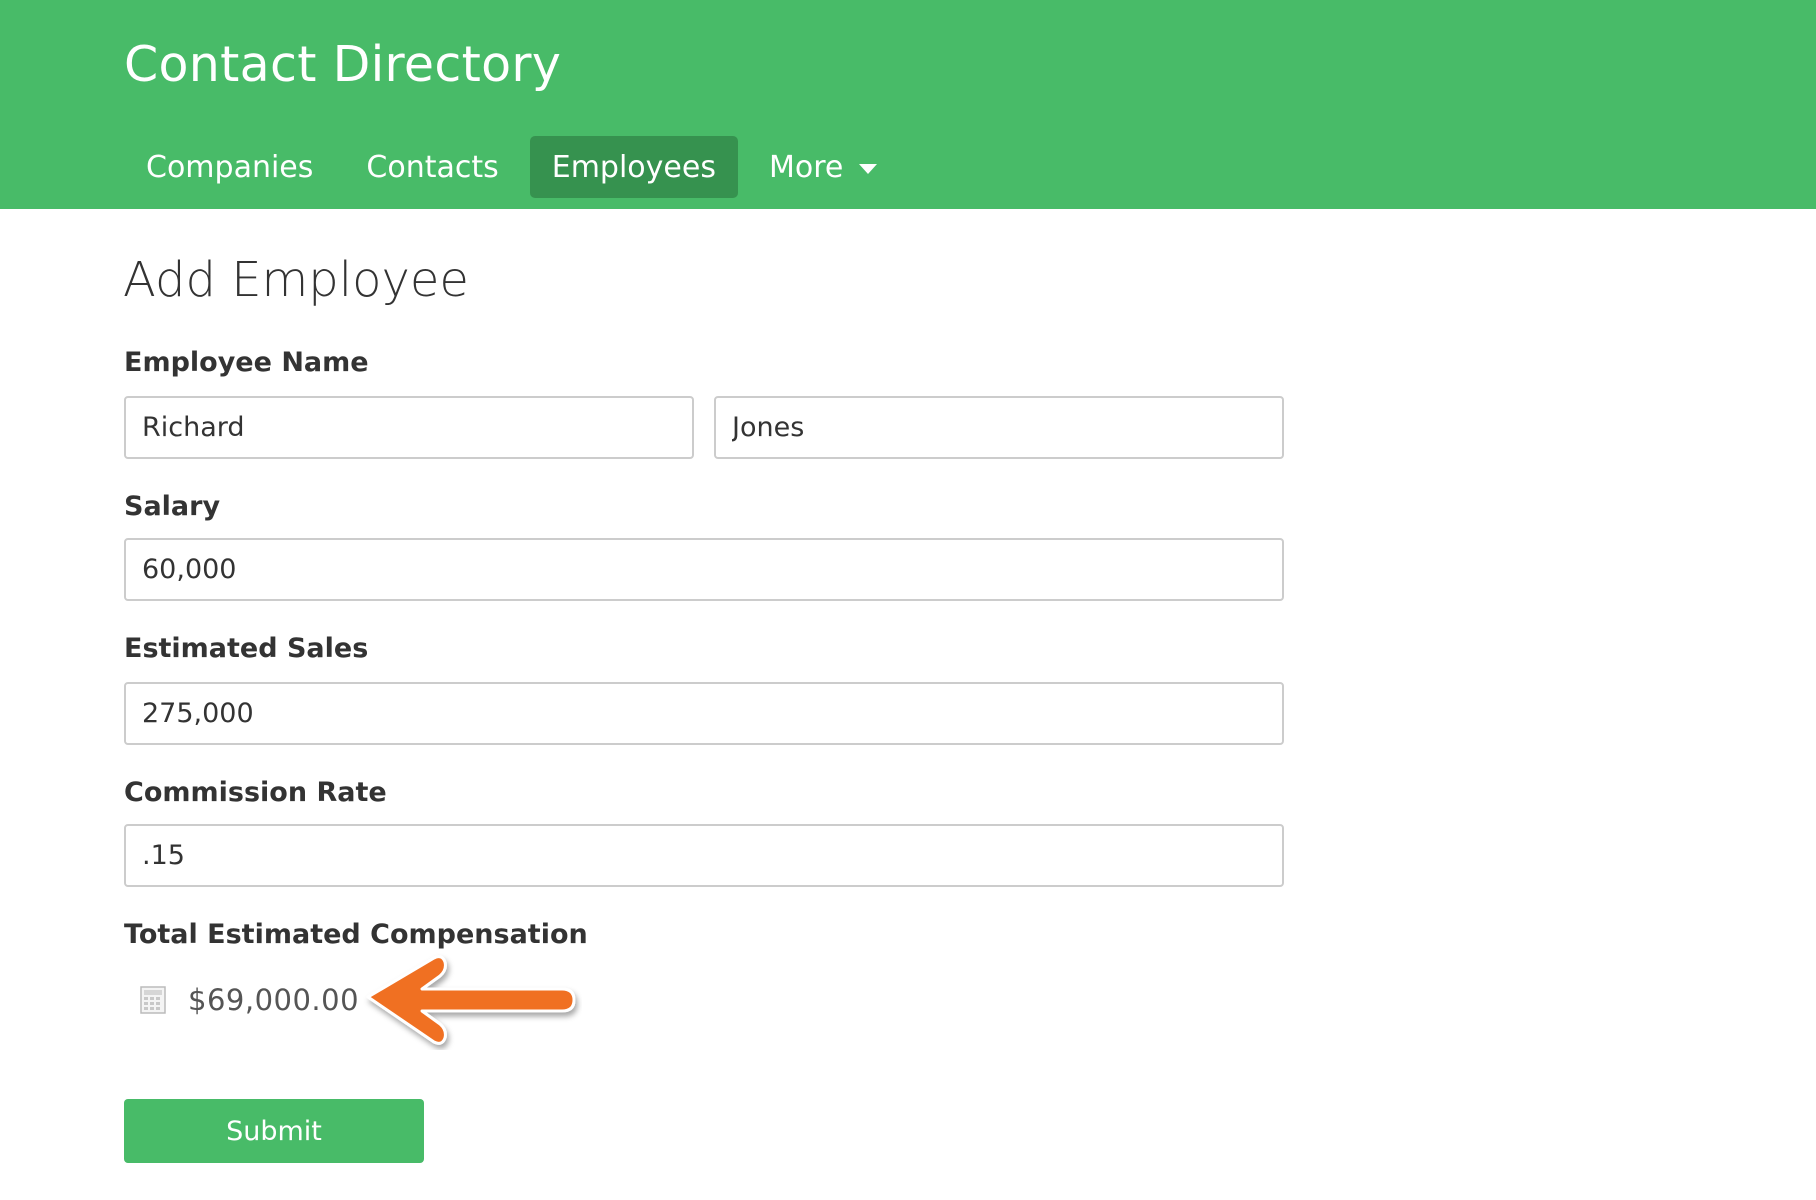 This screenshot has width=1816, height=1200. What do you see at coordinates (471, 1000) in the screenshot?
I see `arrow-left-icon` at bounding box center [471, 1000].